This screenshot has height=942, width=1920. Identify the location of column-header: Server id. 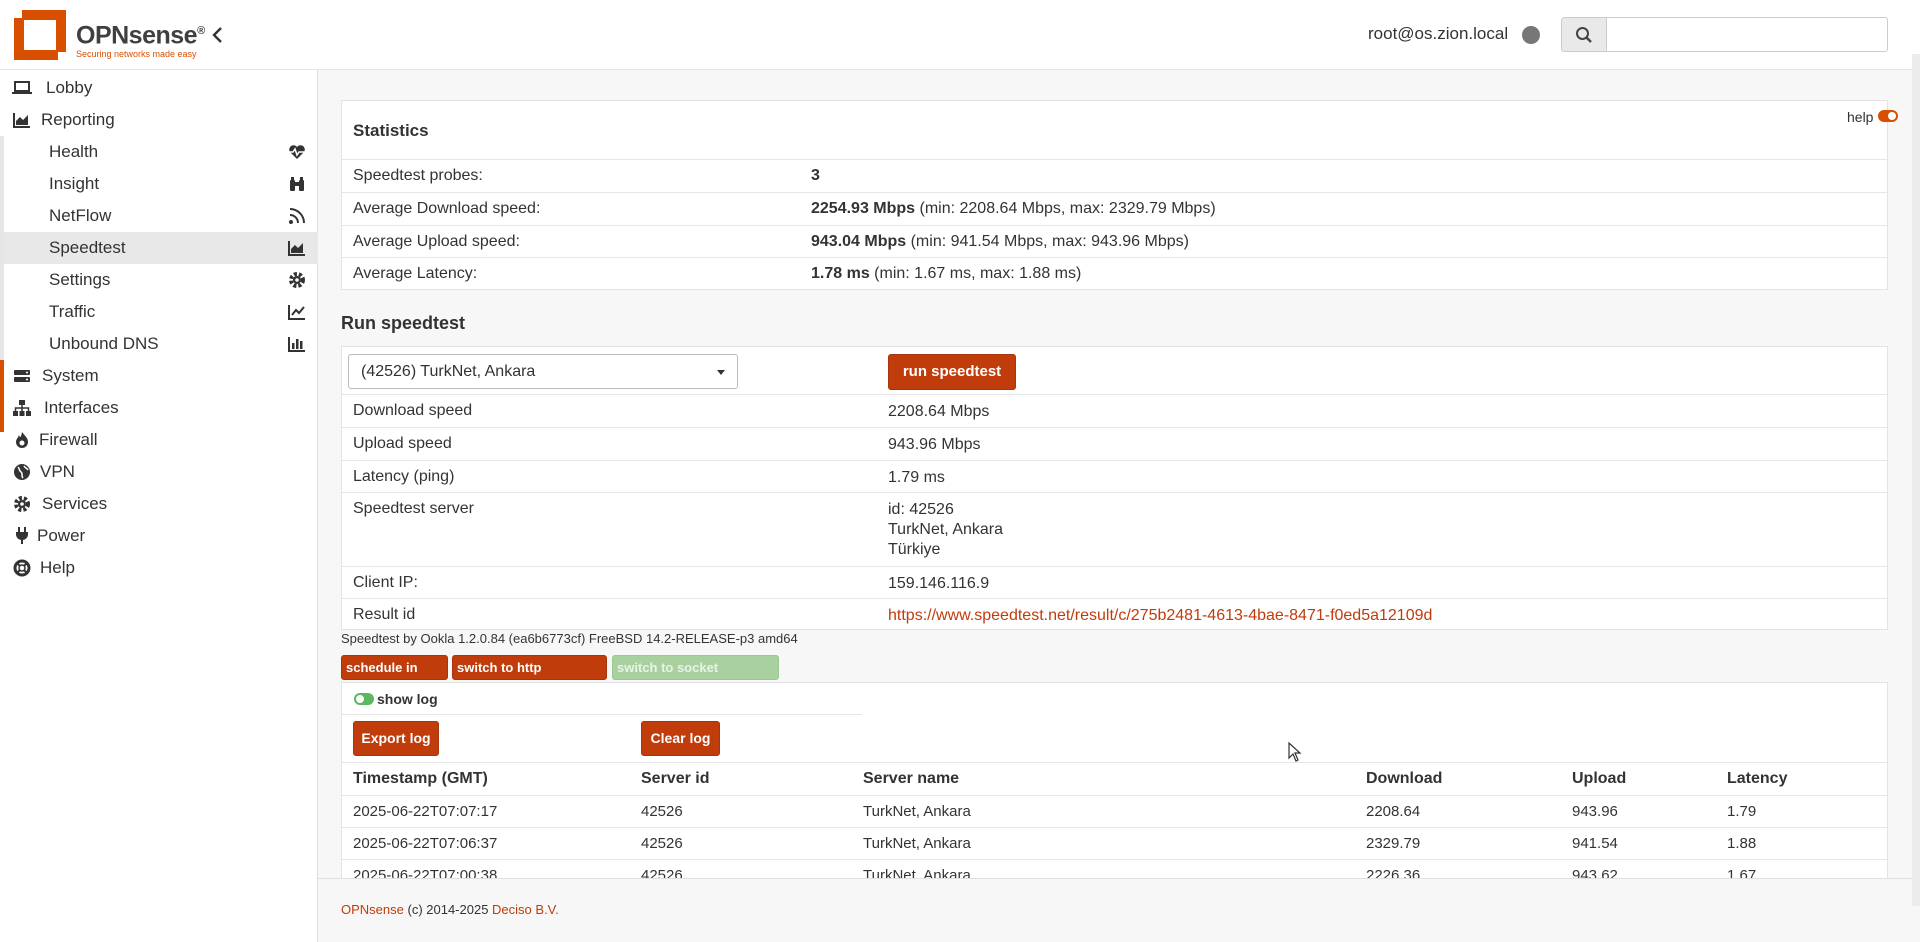
(675, 779).